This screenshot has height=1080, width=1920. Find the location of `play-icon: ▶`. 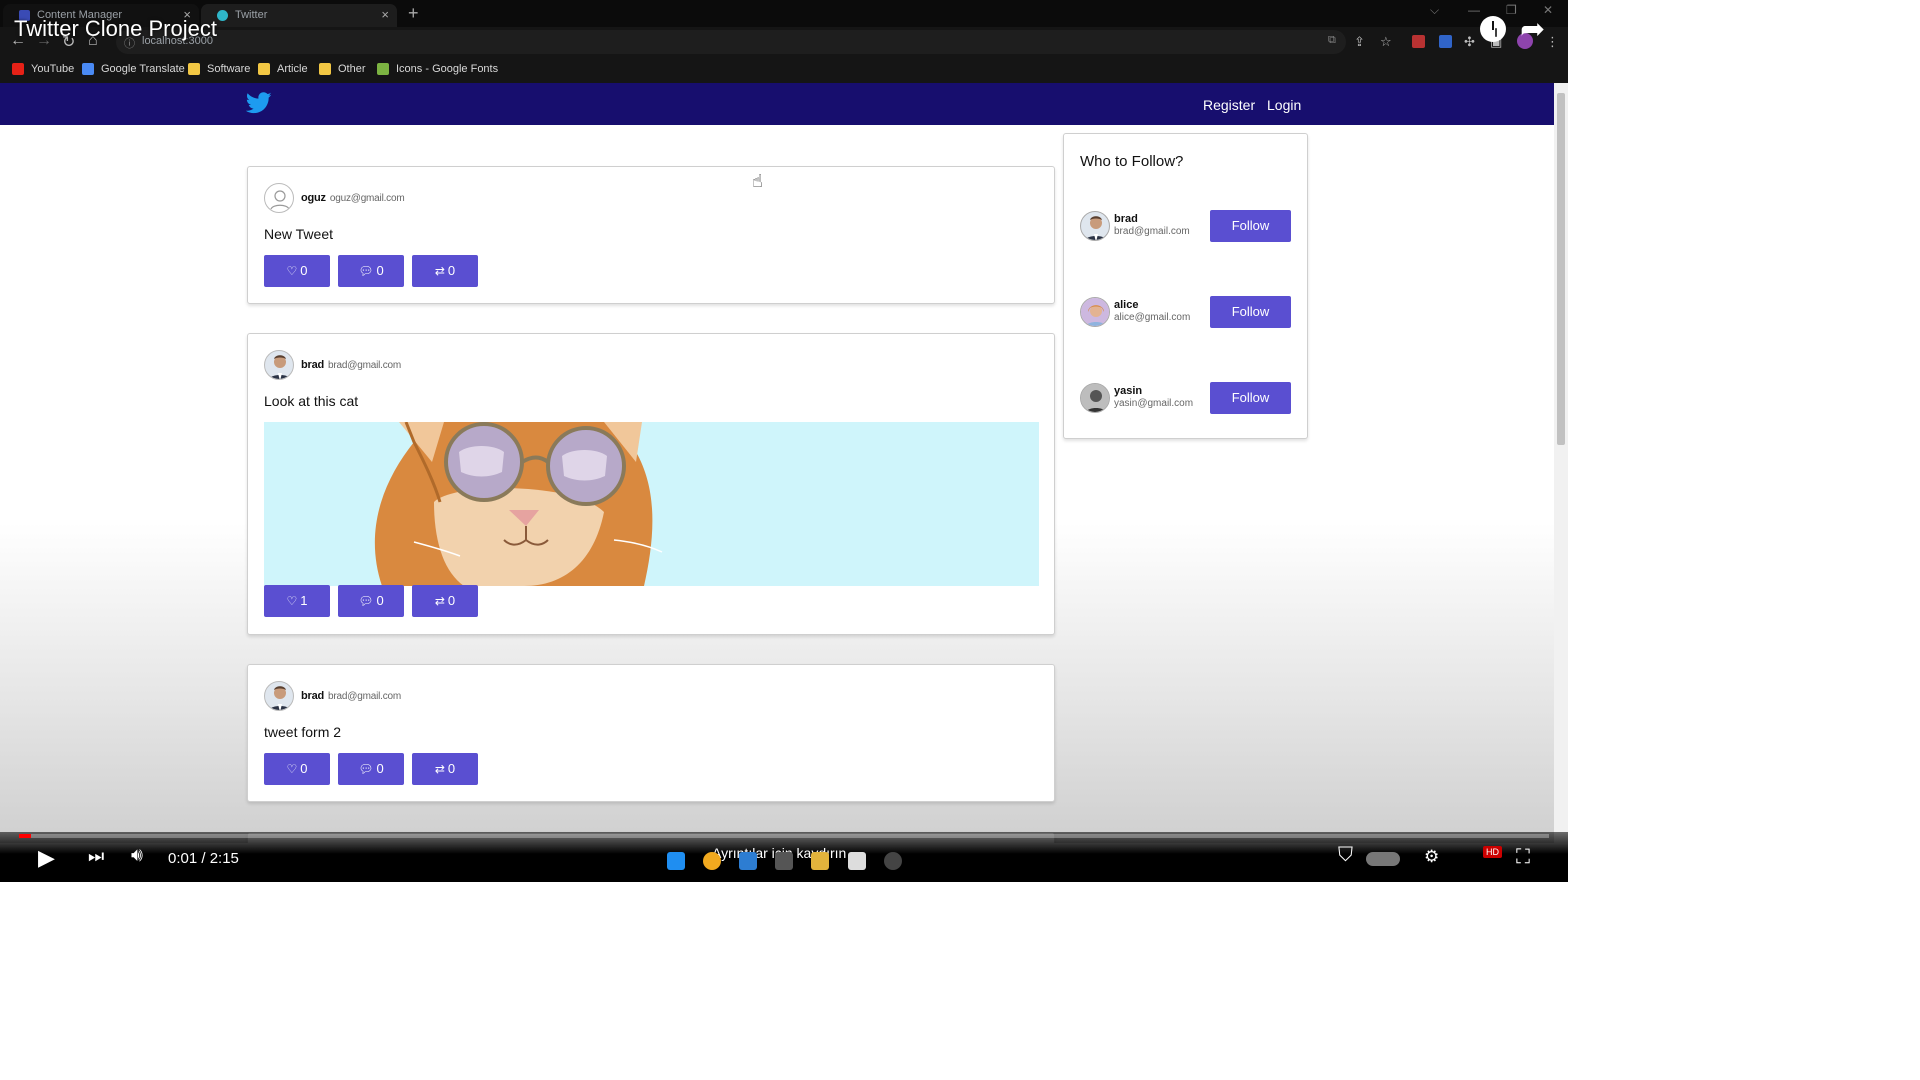

play-icon: ▶ is located at coordinates (46, 858).